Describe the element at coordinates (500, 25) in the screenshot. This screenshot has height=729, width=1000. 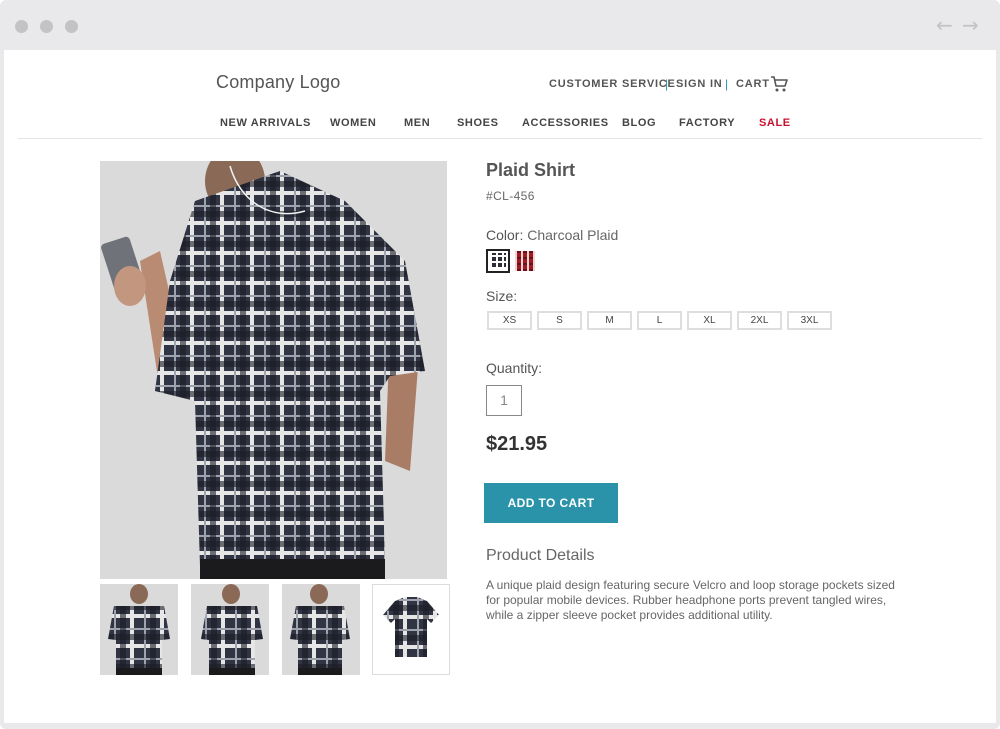
I see `browser-titlebar: ← →` at that location.